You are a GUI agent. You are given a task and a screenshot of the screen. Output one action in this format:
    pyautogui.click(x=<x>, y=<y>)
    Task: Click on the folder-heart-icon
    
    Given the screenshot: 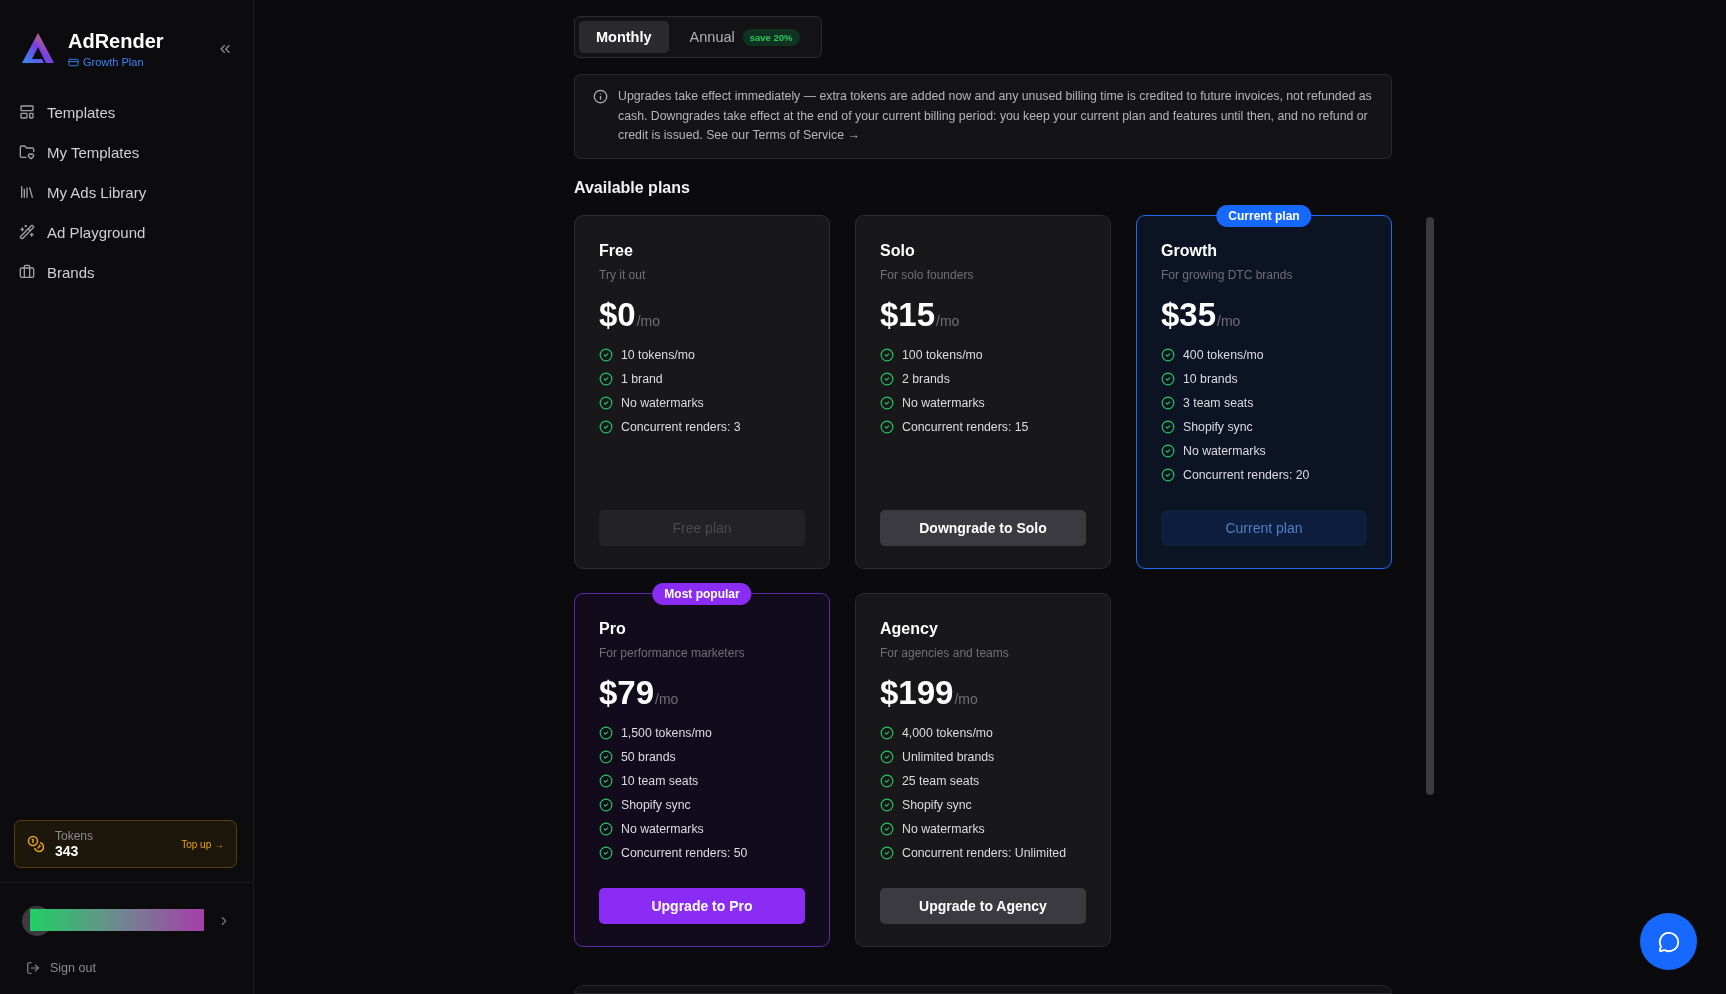 What is the action you would take?
    pyautogui.click(x=27, y=152)
    